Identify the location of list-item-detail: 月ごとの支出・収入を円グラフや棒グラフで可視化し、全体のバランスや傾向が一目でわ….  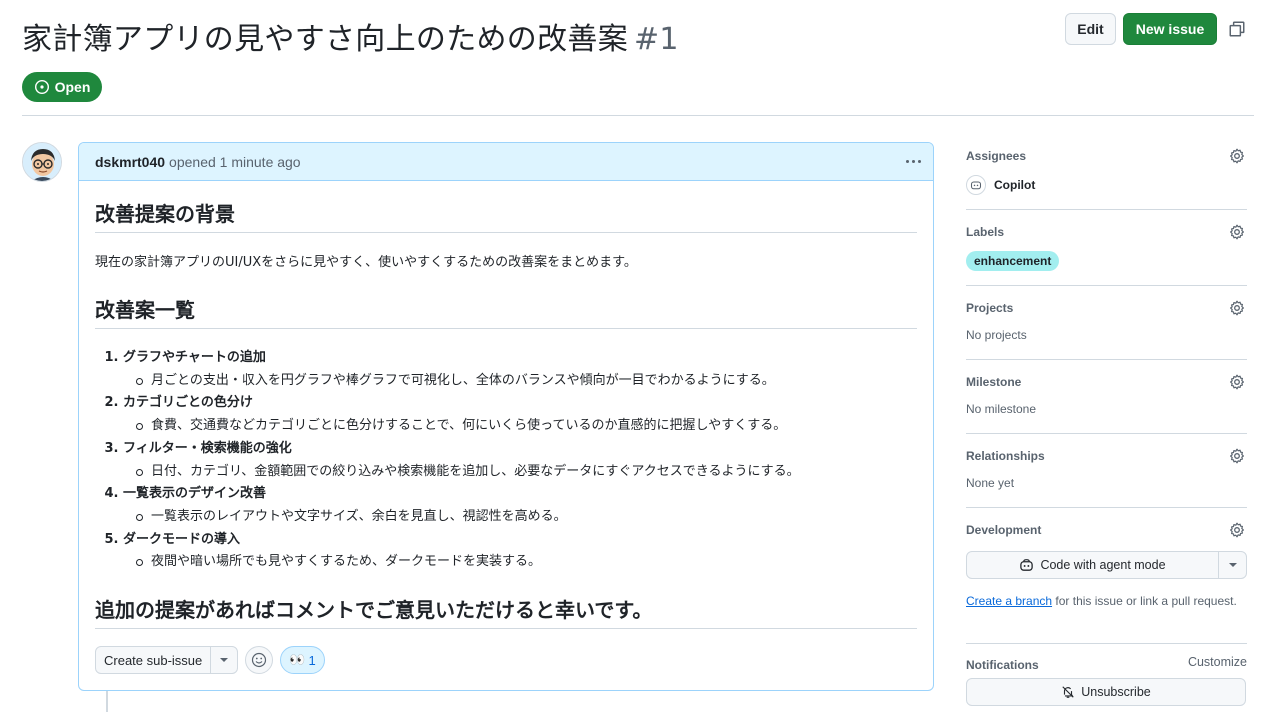
(526, 381).